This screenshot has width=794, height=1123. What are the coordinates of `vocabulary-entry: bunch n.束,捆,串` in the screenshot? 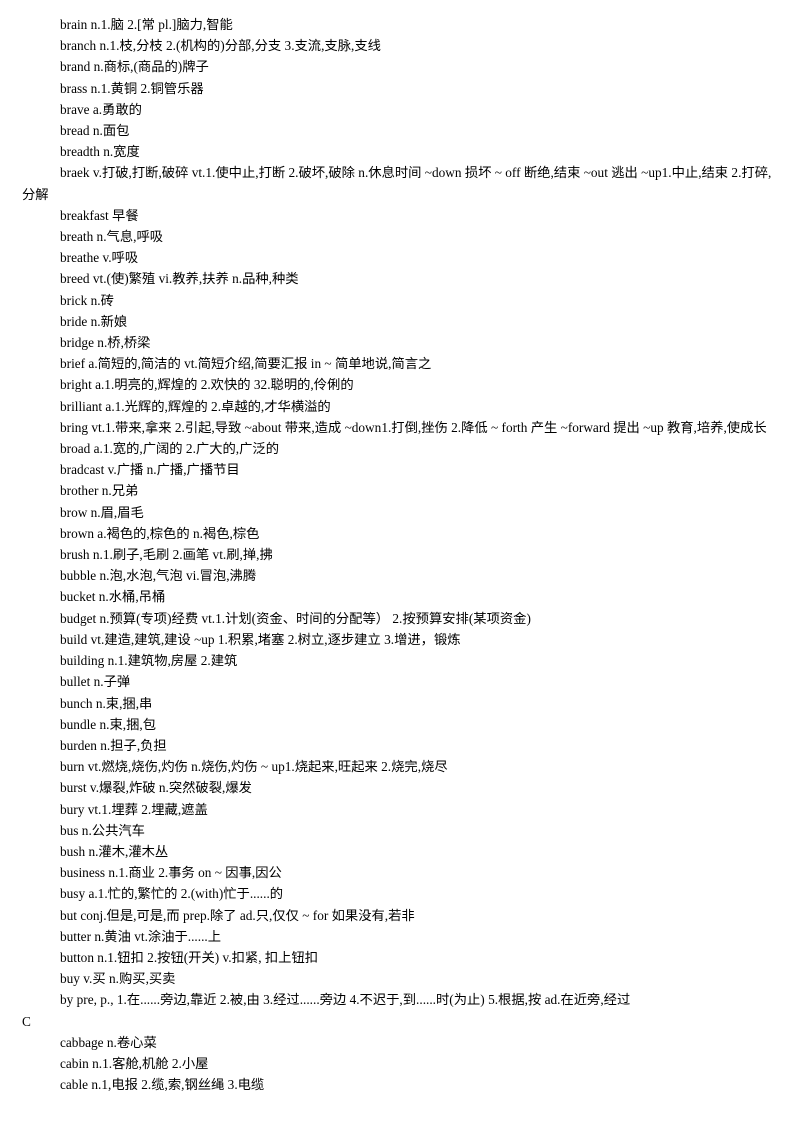 It's located at (106, 703).